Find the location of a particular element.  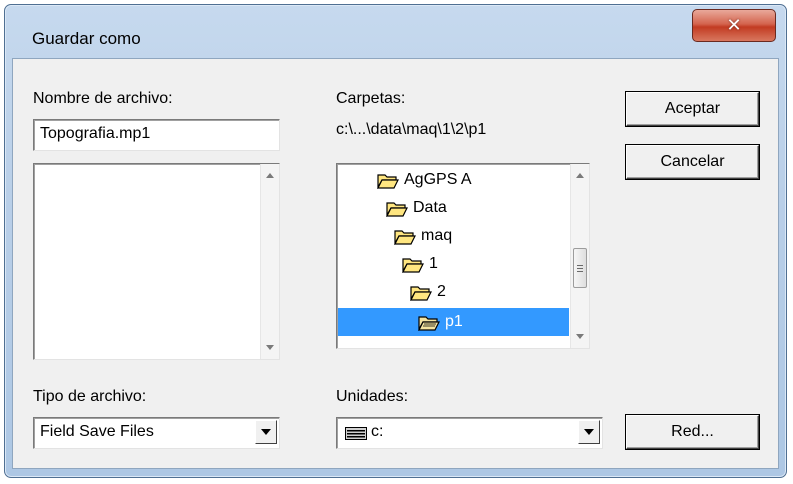

file-list is located at coordinates (156, 261).